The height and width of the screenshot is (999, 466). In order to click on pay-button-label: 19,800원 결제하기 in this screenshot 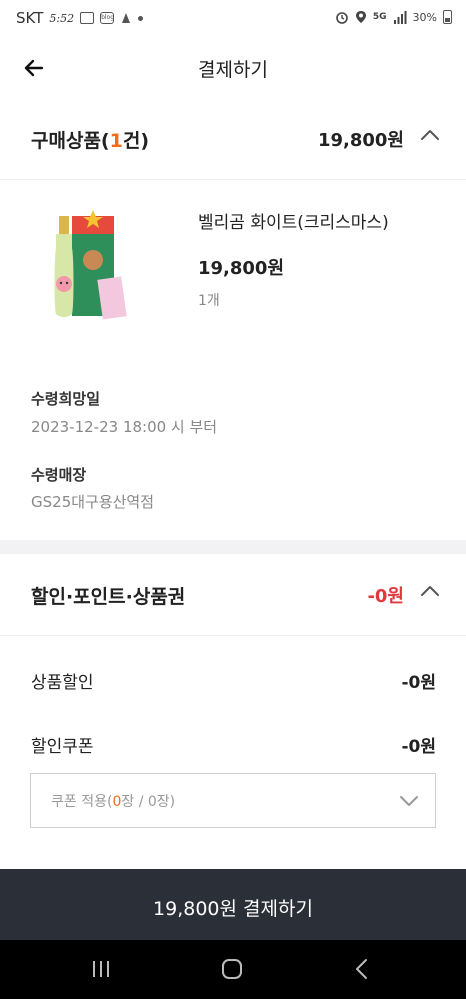, I will do `click(233, 909)`.